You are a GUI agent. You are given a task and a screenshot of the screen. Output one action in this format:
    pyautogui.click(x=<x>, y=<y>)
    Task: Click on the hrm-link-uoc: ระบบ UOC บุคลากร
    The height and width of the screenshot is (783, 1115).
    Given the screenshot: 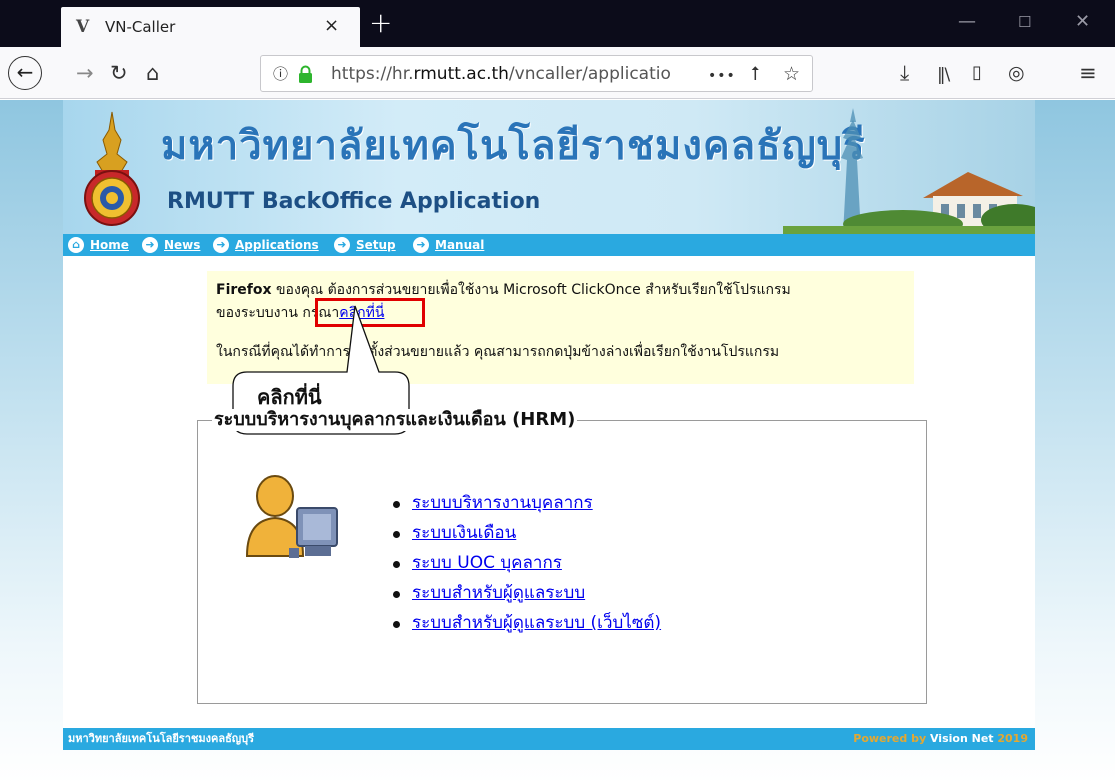 What is the action you would take?
    pyautogui.click(x=487, y=563)
    